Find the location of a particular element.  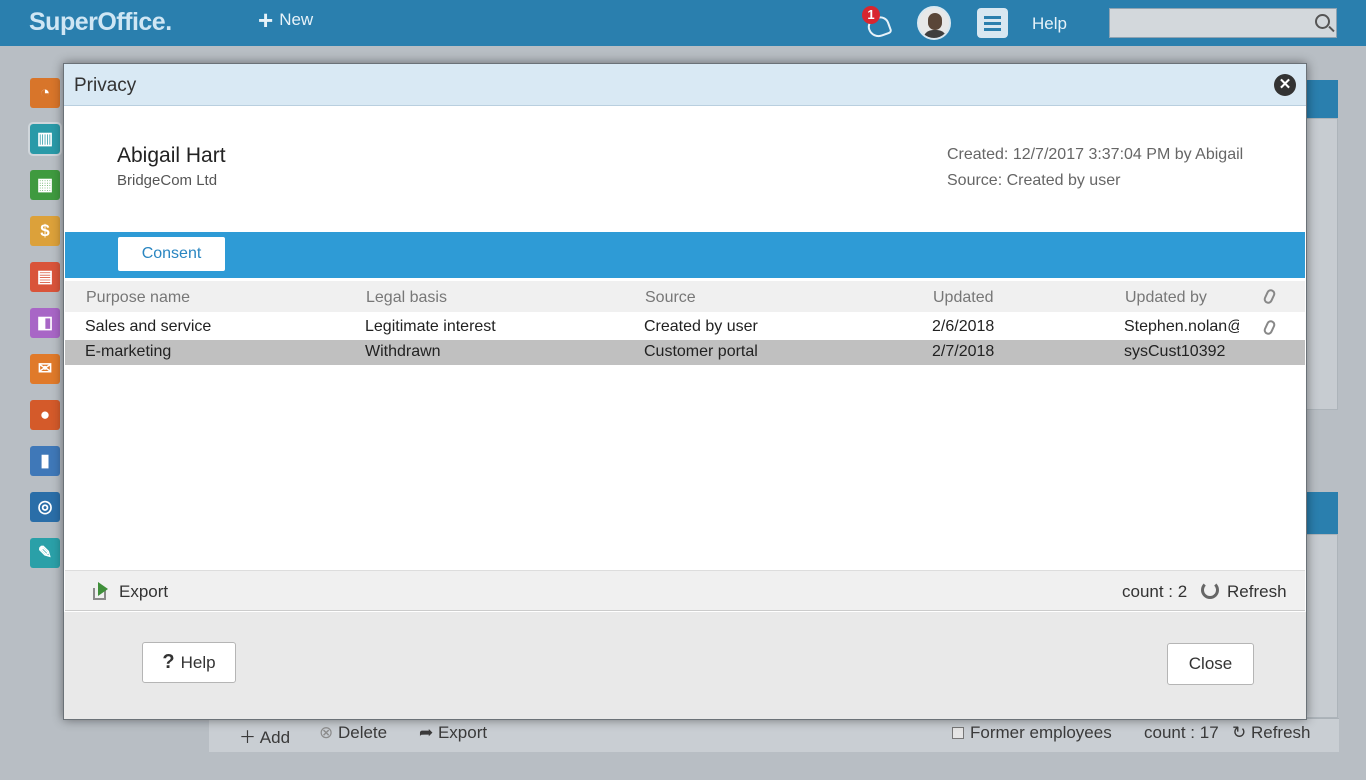

add-button: ＋ Add is located at coordinates (264, 735).